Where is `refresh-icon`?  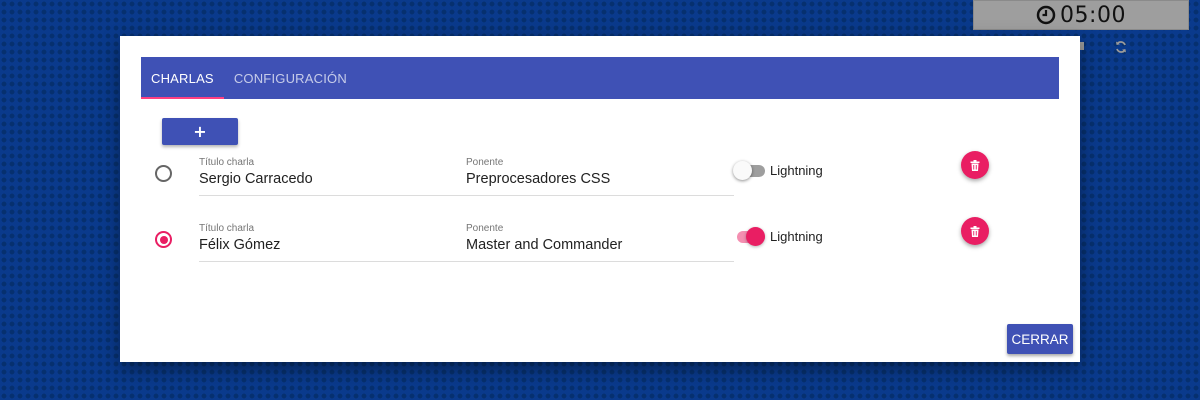
refresh-icon is located at coordinates (1121, 47).